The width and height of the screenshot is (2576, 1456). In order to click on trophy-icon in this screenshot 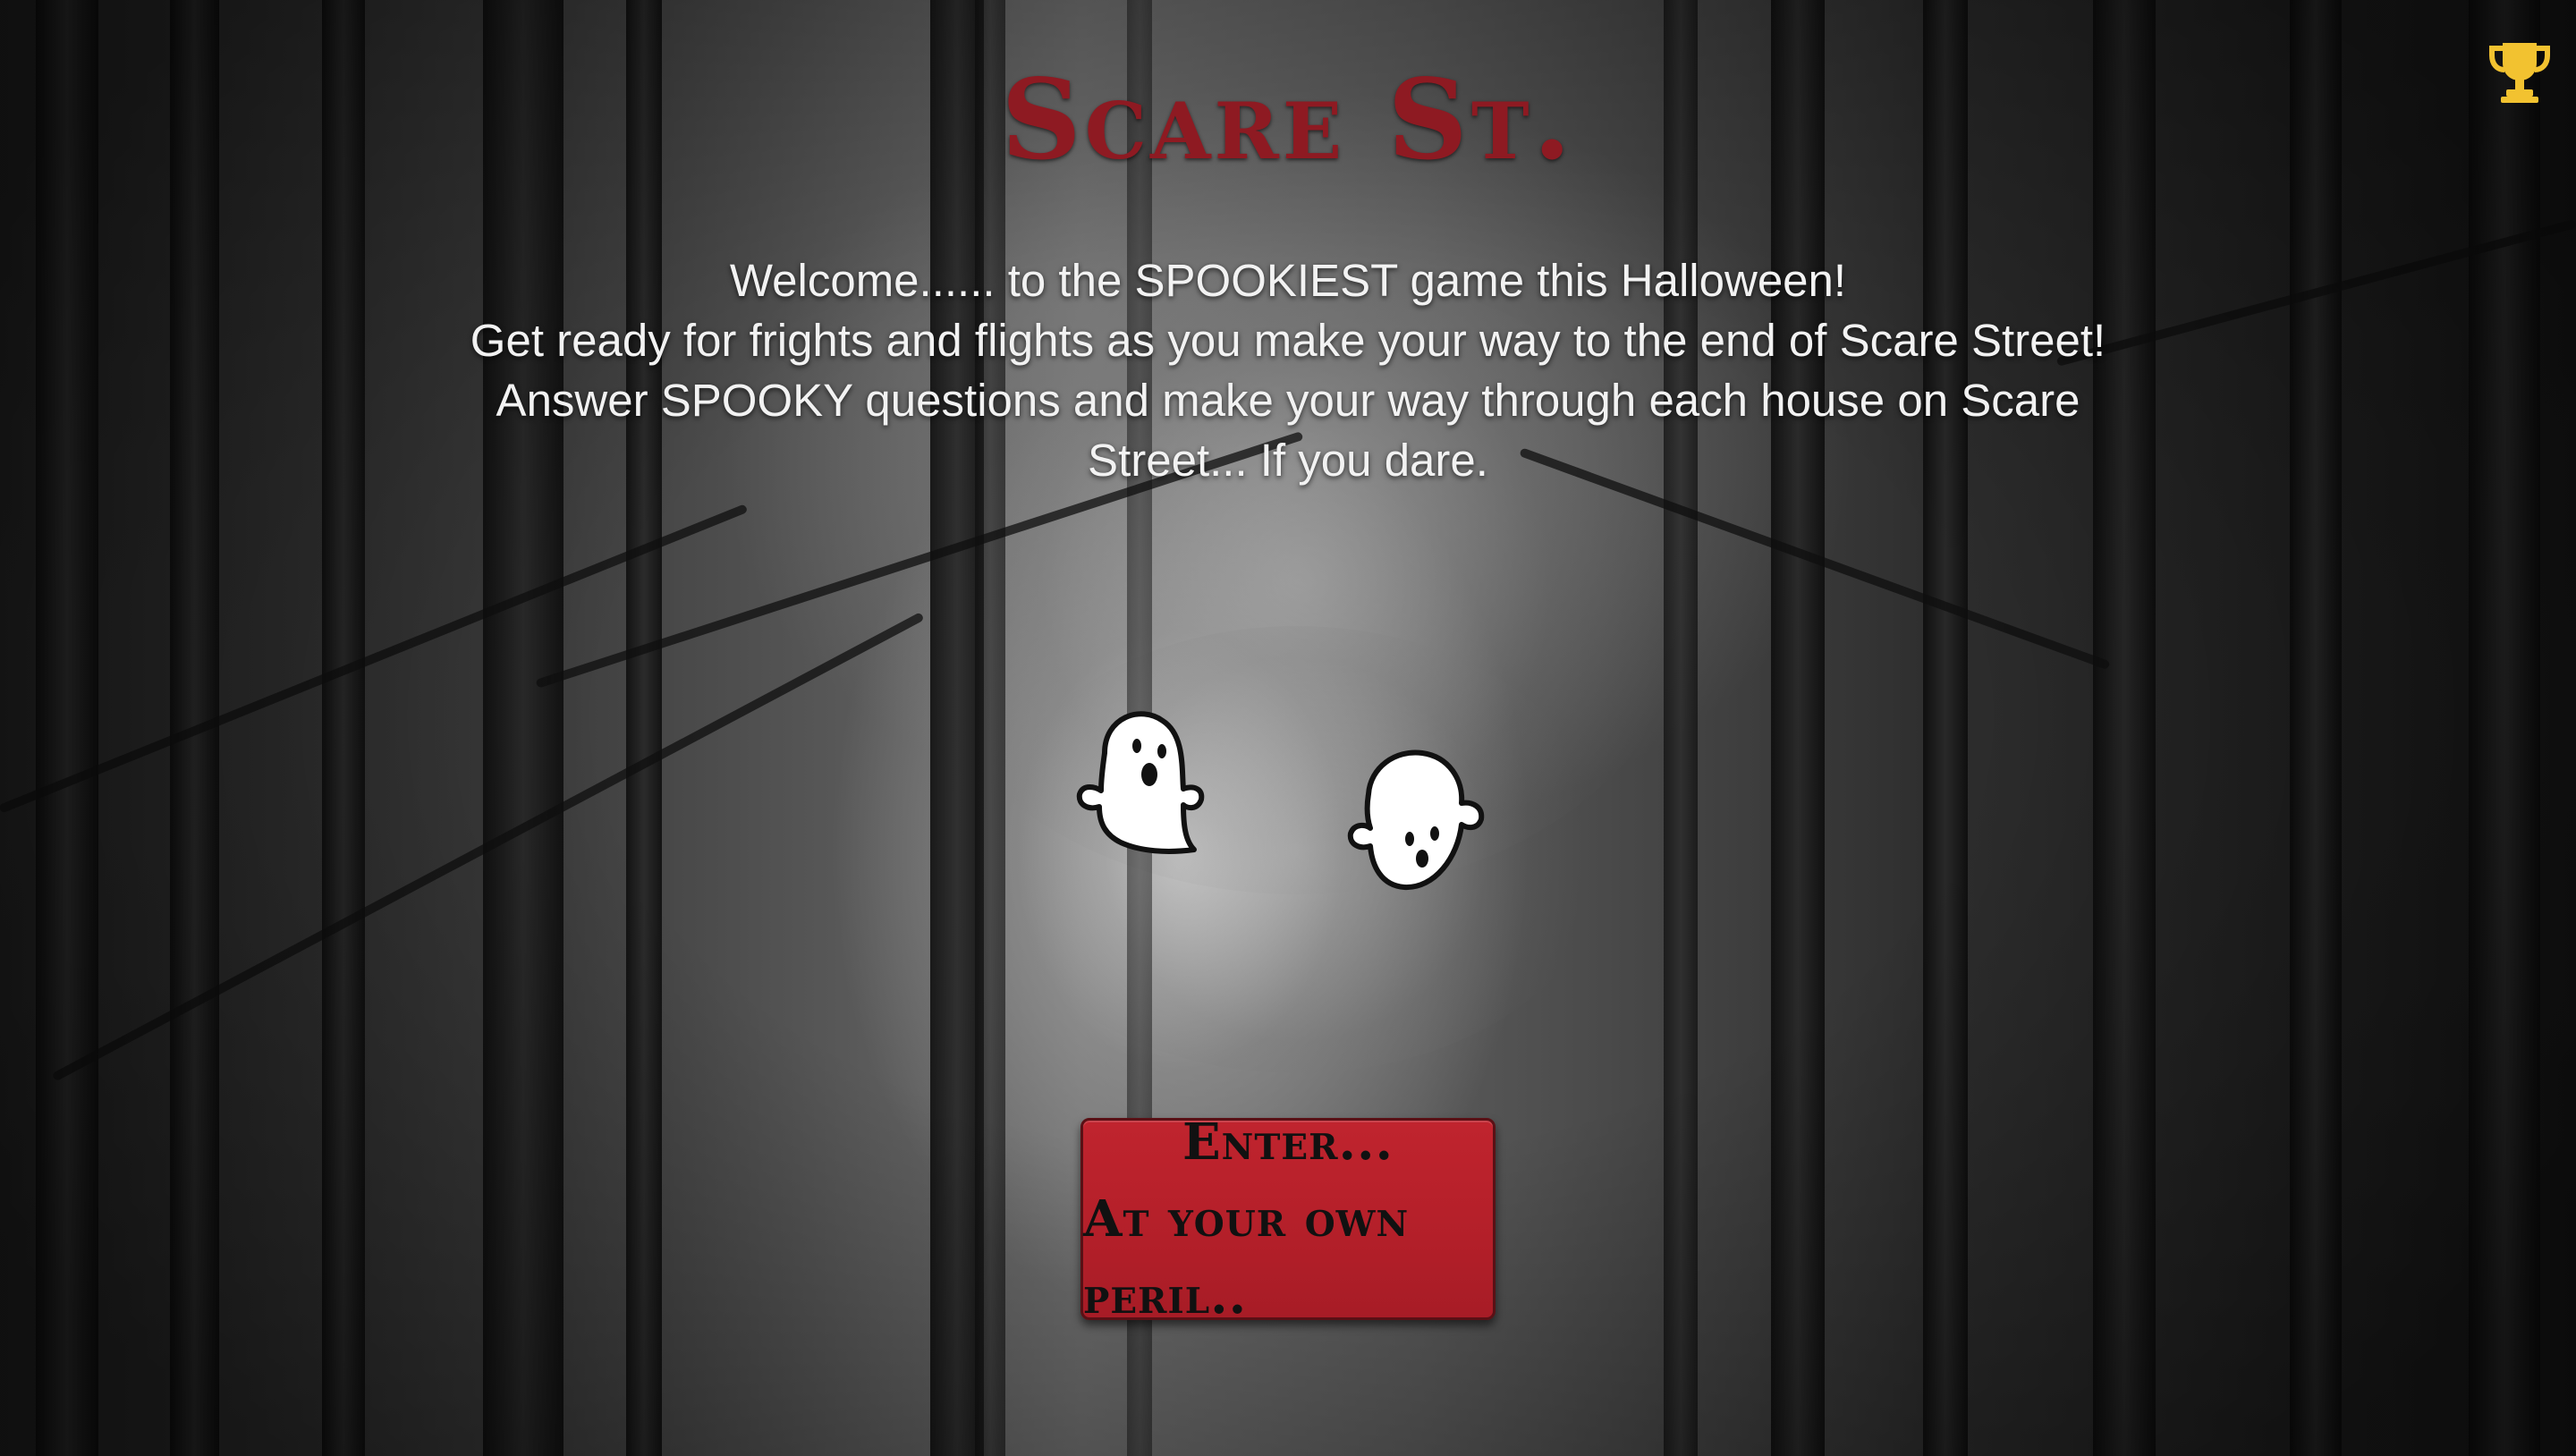, I will do `click(2519, 73)`.